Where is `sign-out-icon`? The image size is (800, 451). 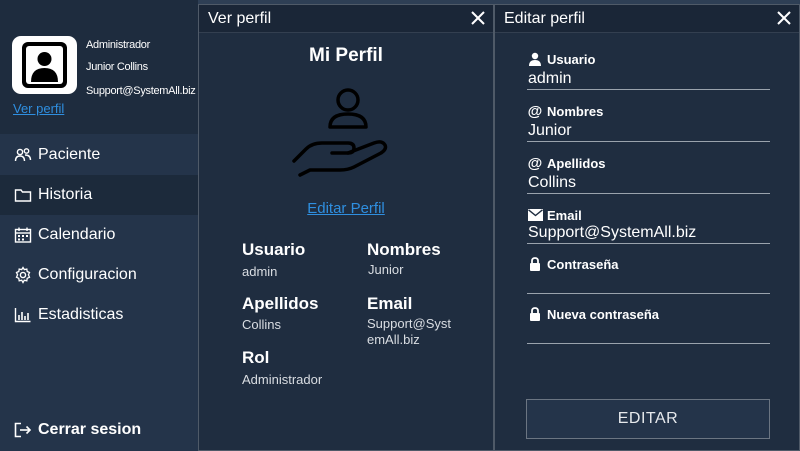 sign-out-icon is located at coordinates (24, 430).